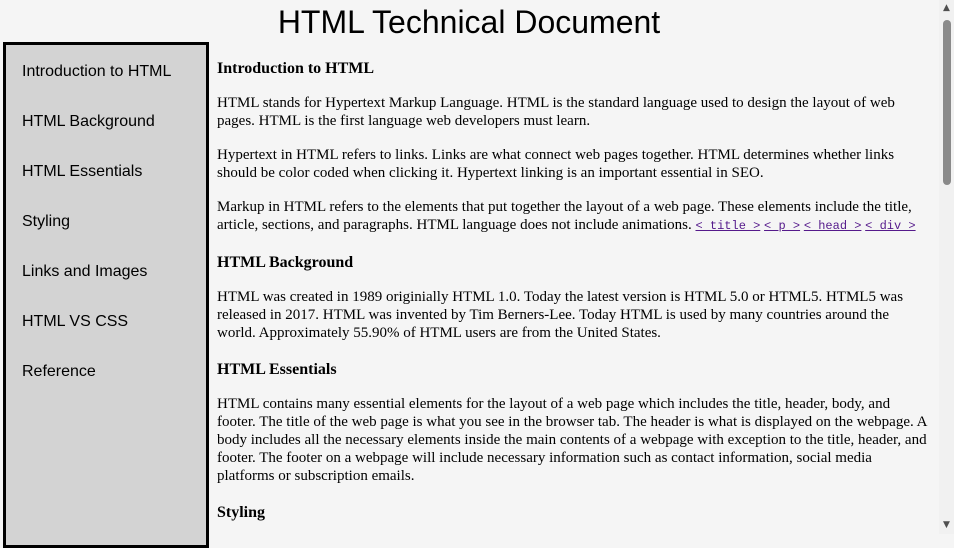 This screenshot has width=954, height=548. I want to click on section-heading: Introduction to HTML, so click(296, 68).